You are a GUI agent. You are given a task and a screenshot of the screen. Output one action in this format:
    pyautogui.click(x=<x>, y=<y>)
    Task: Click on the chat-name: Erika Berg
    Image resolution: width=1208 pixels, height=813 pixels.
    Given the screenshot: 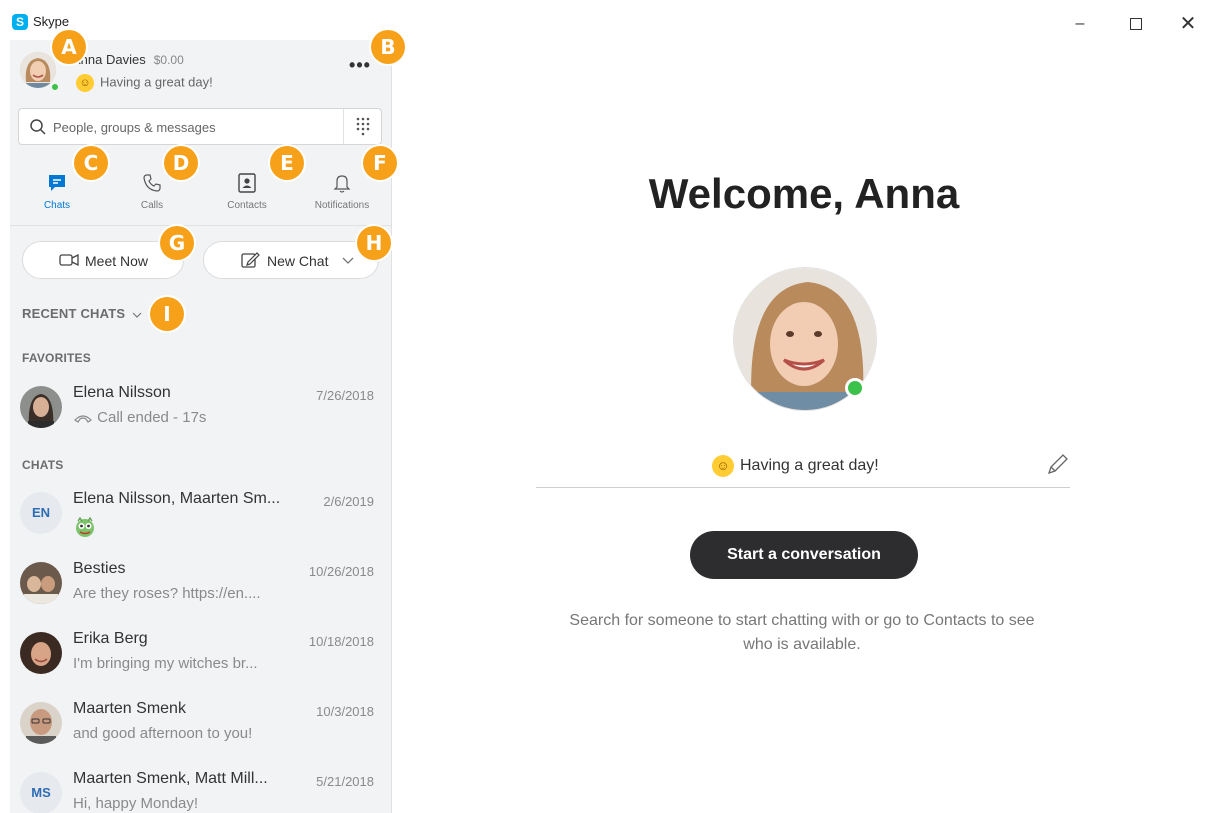 What is the action you would take?
    pyautogui.click(x=110, y=638)
    